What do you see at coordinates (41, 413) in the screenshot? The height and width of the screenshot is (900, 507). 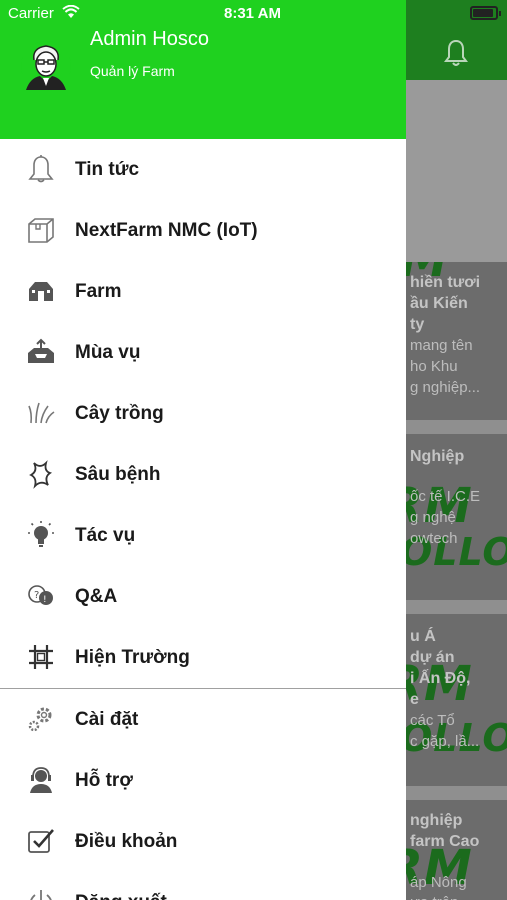 I see `grass-icon` at bounding box center [41, 413].